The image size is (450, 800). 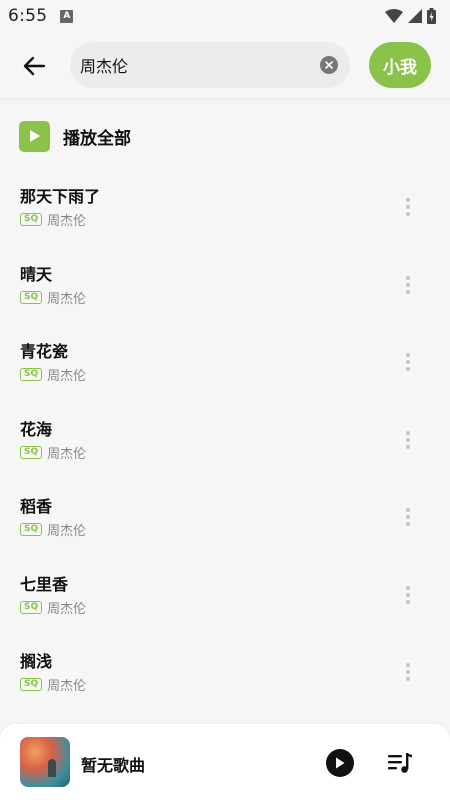 I want to click on signal-icon, so click(x=415, y=16).